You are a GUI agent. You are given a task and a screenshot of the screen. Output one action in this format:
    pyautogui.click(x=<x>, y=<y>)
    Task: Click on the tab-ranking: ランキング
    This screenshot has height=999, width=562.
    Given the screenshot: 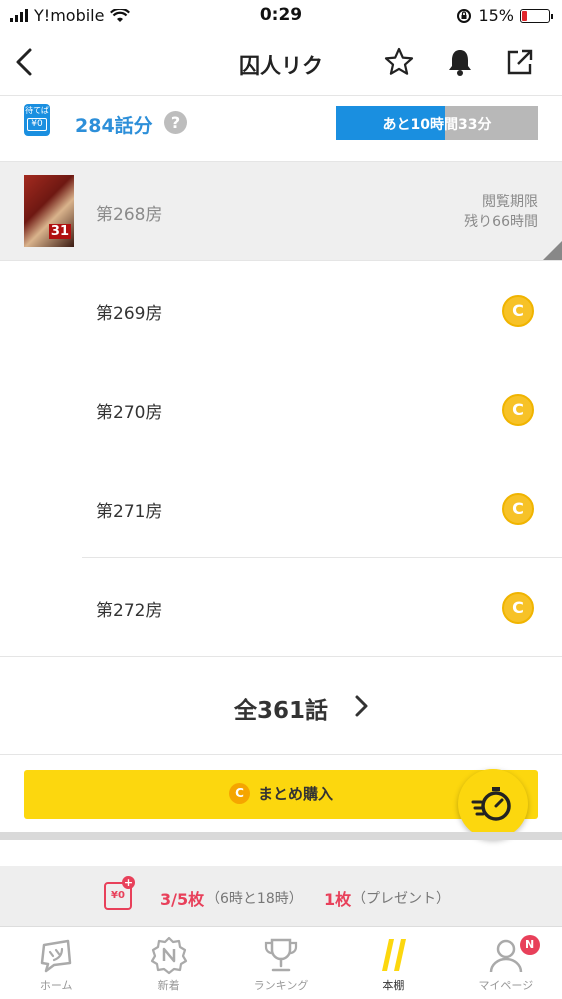 What is the action you would take?
    pyautogui.click(x=281, y=963)
    